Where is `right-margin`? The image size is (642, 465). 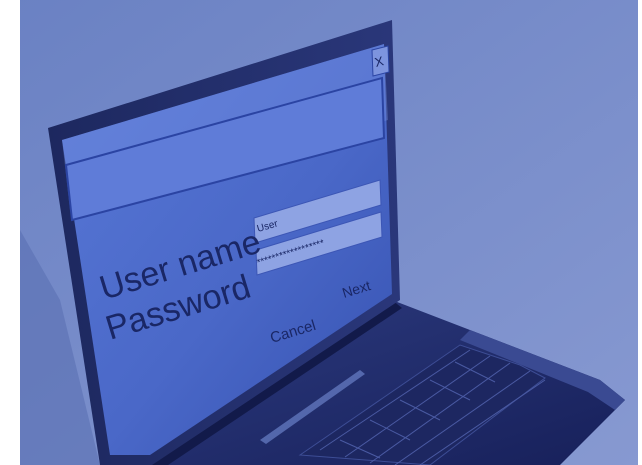
right-margin is located at coordinates (640, 232).